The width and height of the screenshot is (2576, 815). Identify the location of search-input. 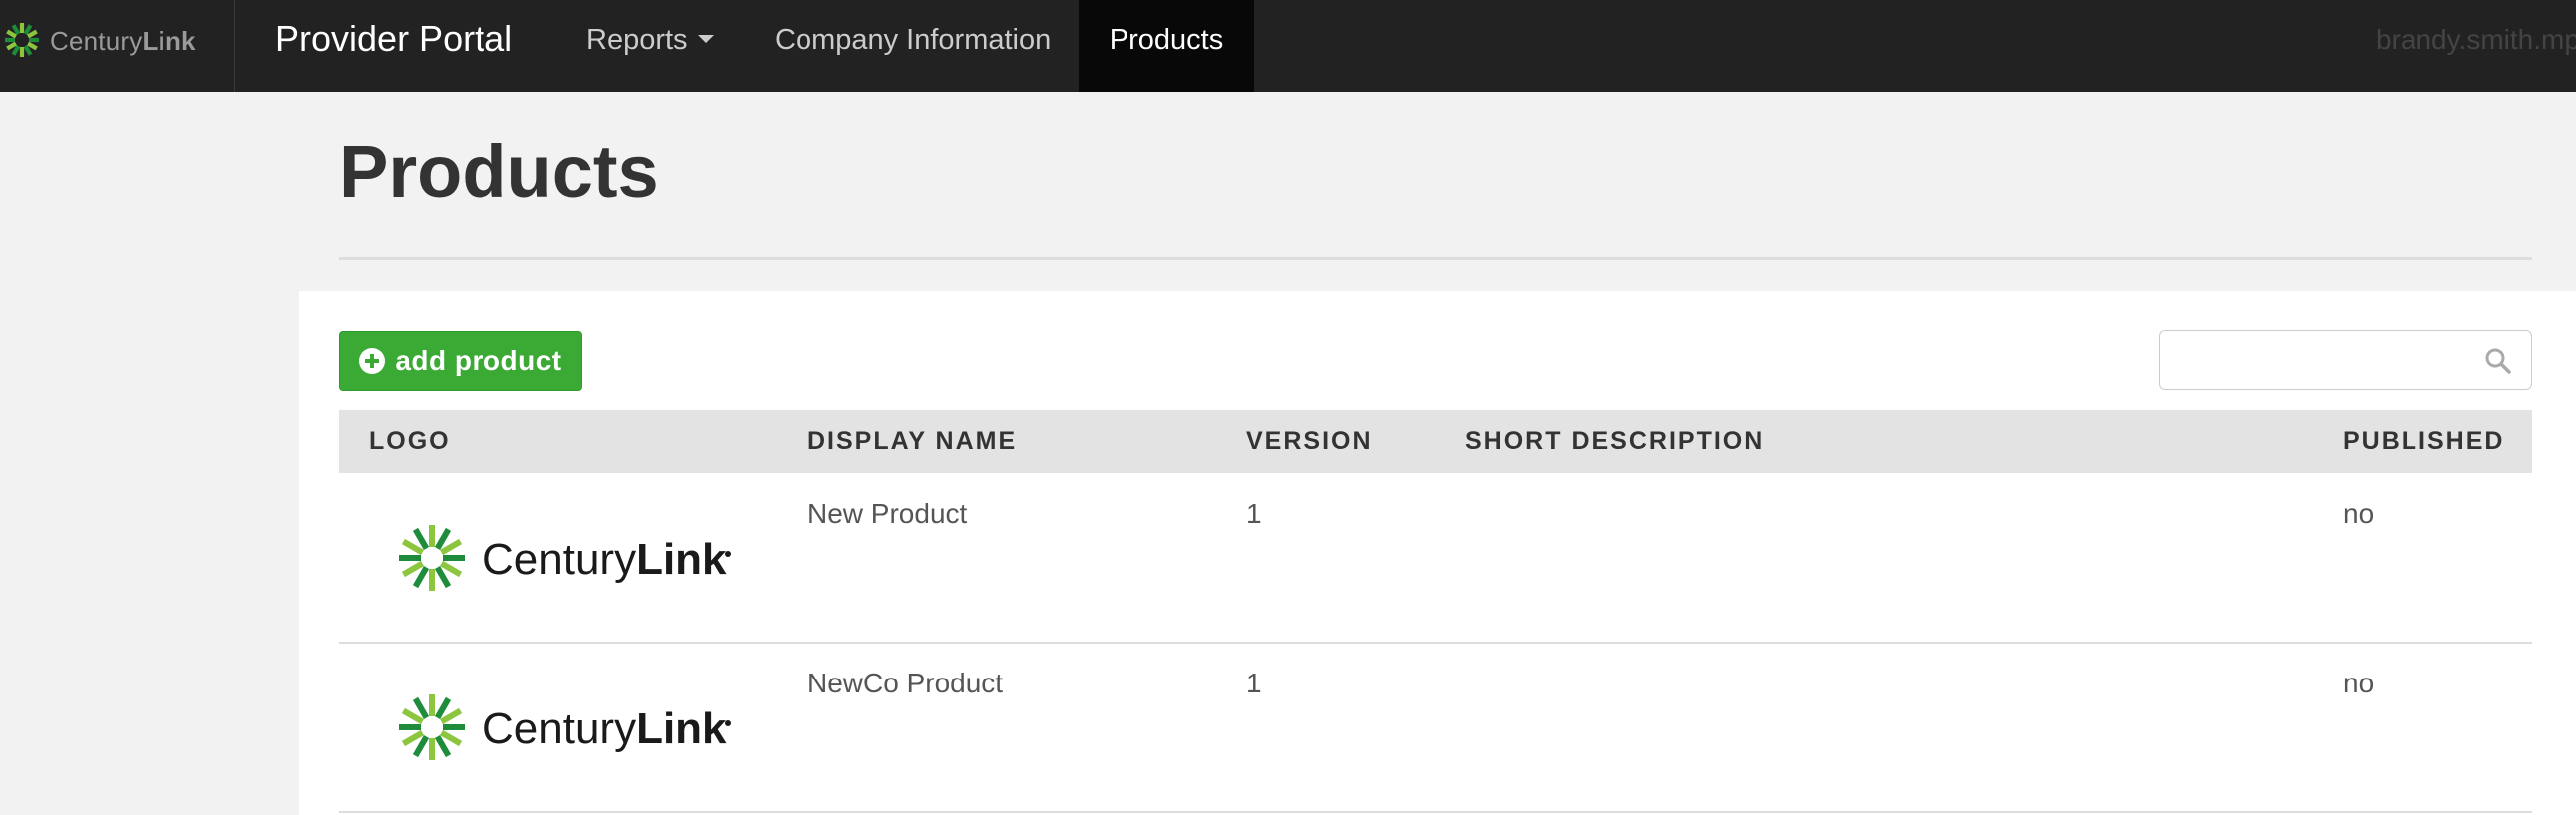
(2321, 360).